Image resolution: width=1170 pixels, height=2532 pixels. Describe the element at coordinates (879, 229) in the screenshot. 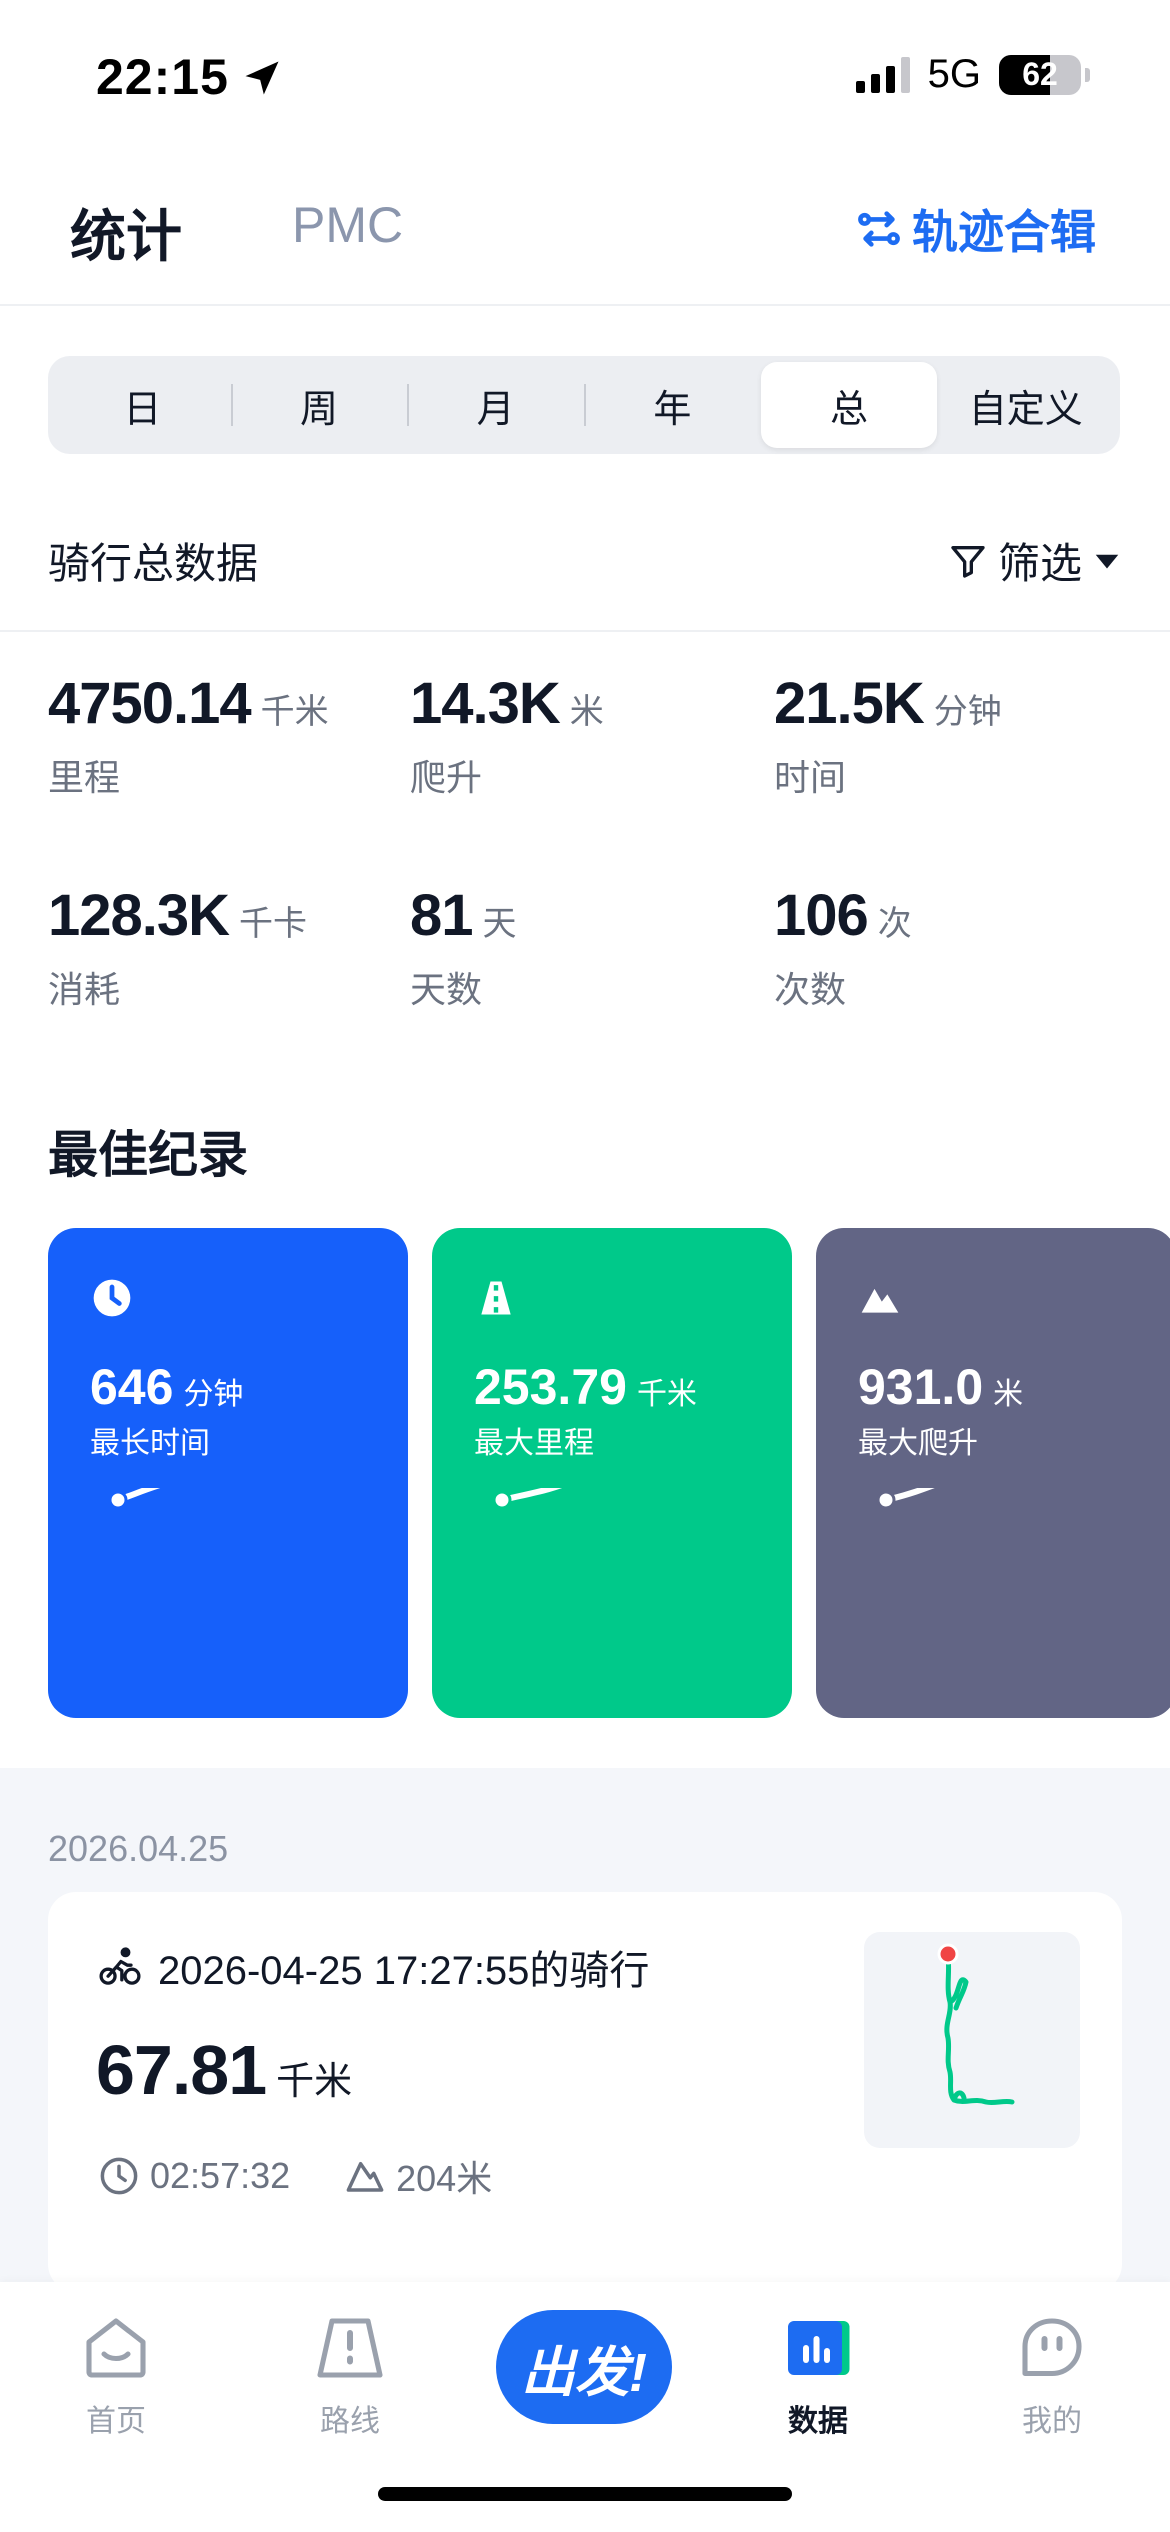

I see `swap-icon` at that location.